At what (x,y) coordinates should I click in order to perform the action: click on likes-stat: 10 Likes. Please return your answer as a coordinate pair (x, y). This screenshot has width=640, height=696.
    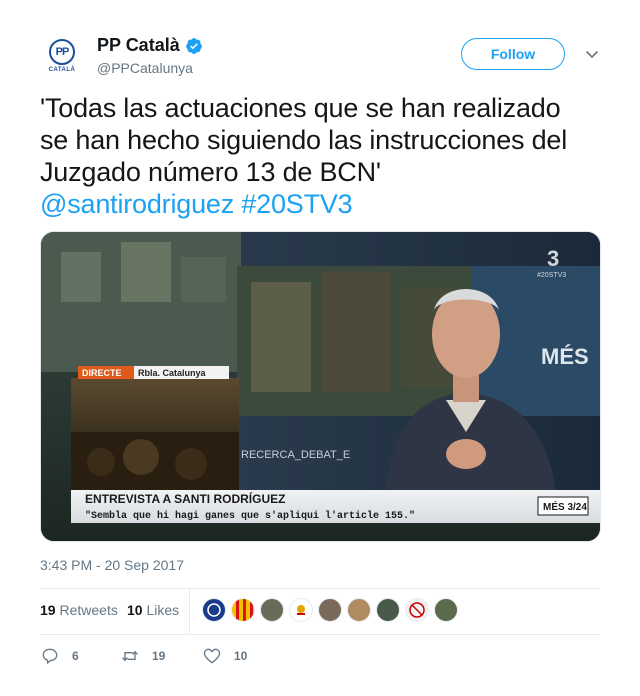
    Looking at the image, I should click on (153, 610).